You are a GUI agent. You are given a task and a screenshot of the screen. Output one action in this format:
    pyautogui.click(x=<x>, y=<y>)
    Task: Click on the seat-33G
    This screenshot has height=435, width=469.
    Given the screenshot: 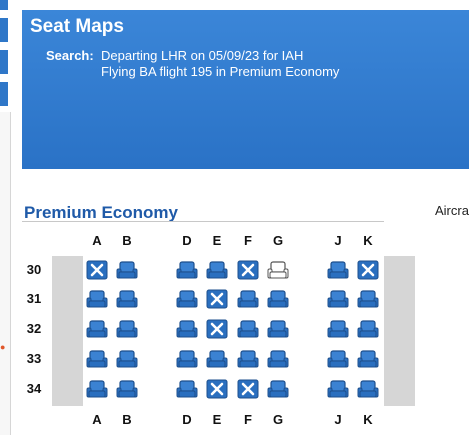 What is the action you would take?
    pyautogui.click(x=278, y=359)
    